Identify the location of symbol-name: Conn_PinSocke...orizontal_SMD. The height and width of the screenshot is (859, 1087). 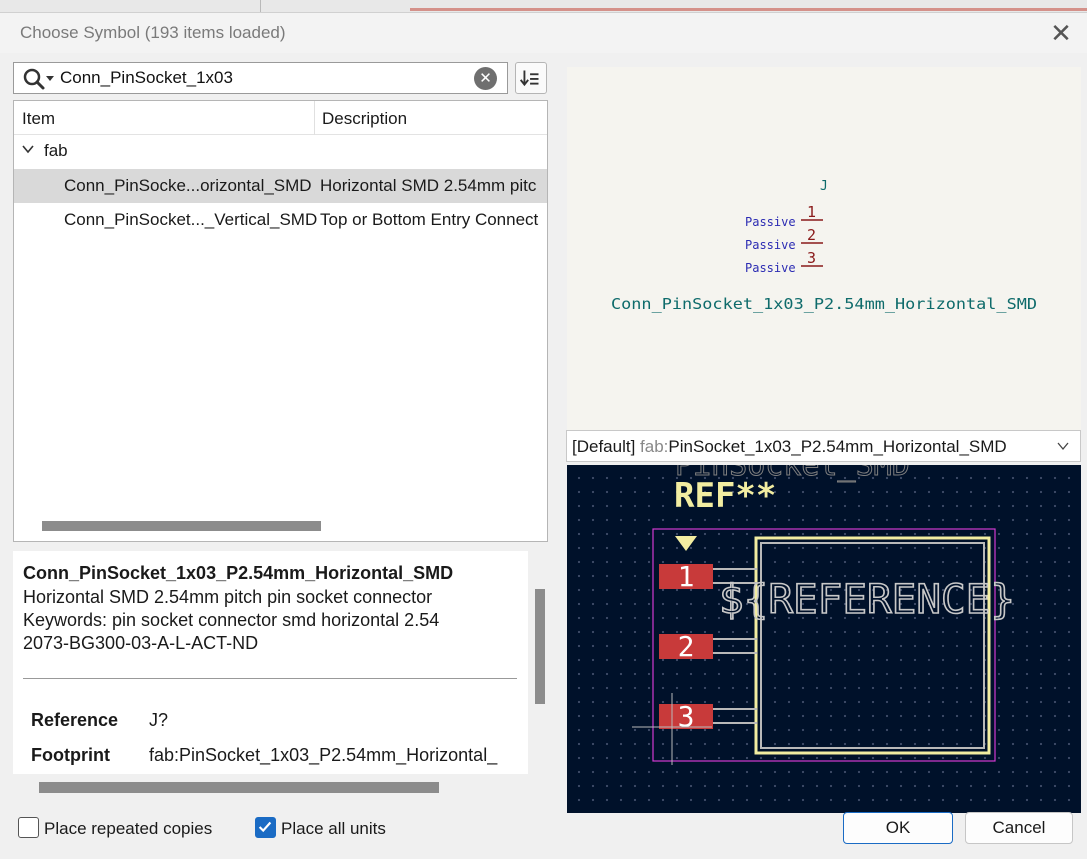
(188, 185).